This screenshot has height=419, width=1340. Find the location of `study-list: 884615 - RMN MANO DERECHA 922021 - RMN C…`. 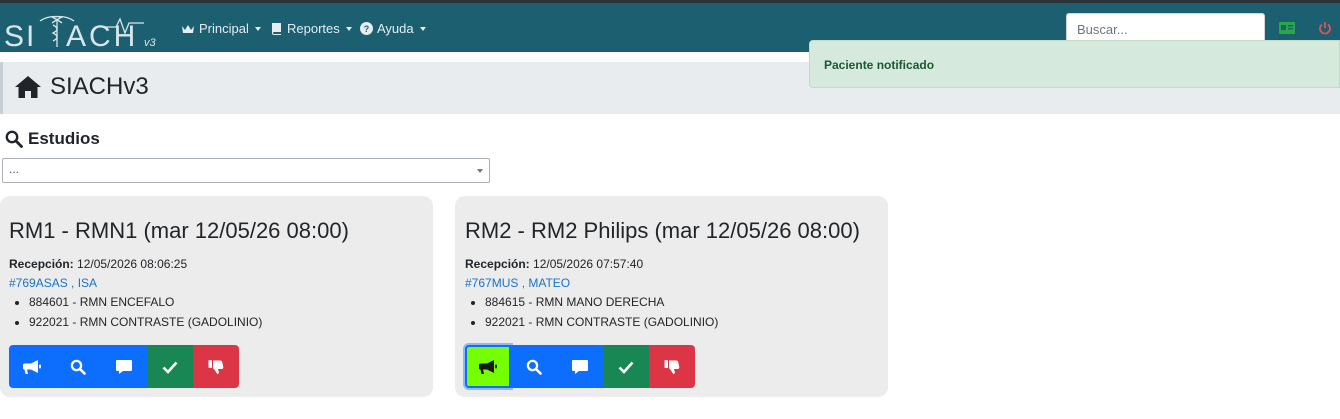

study-list: 884615 - RMN MANO DERECHA 922021 - RMN C… is located at coordinates (593, 315).